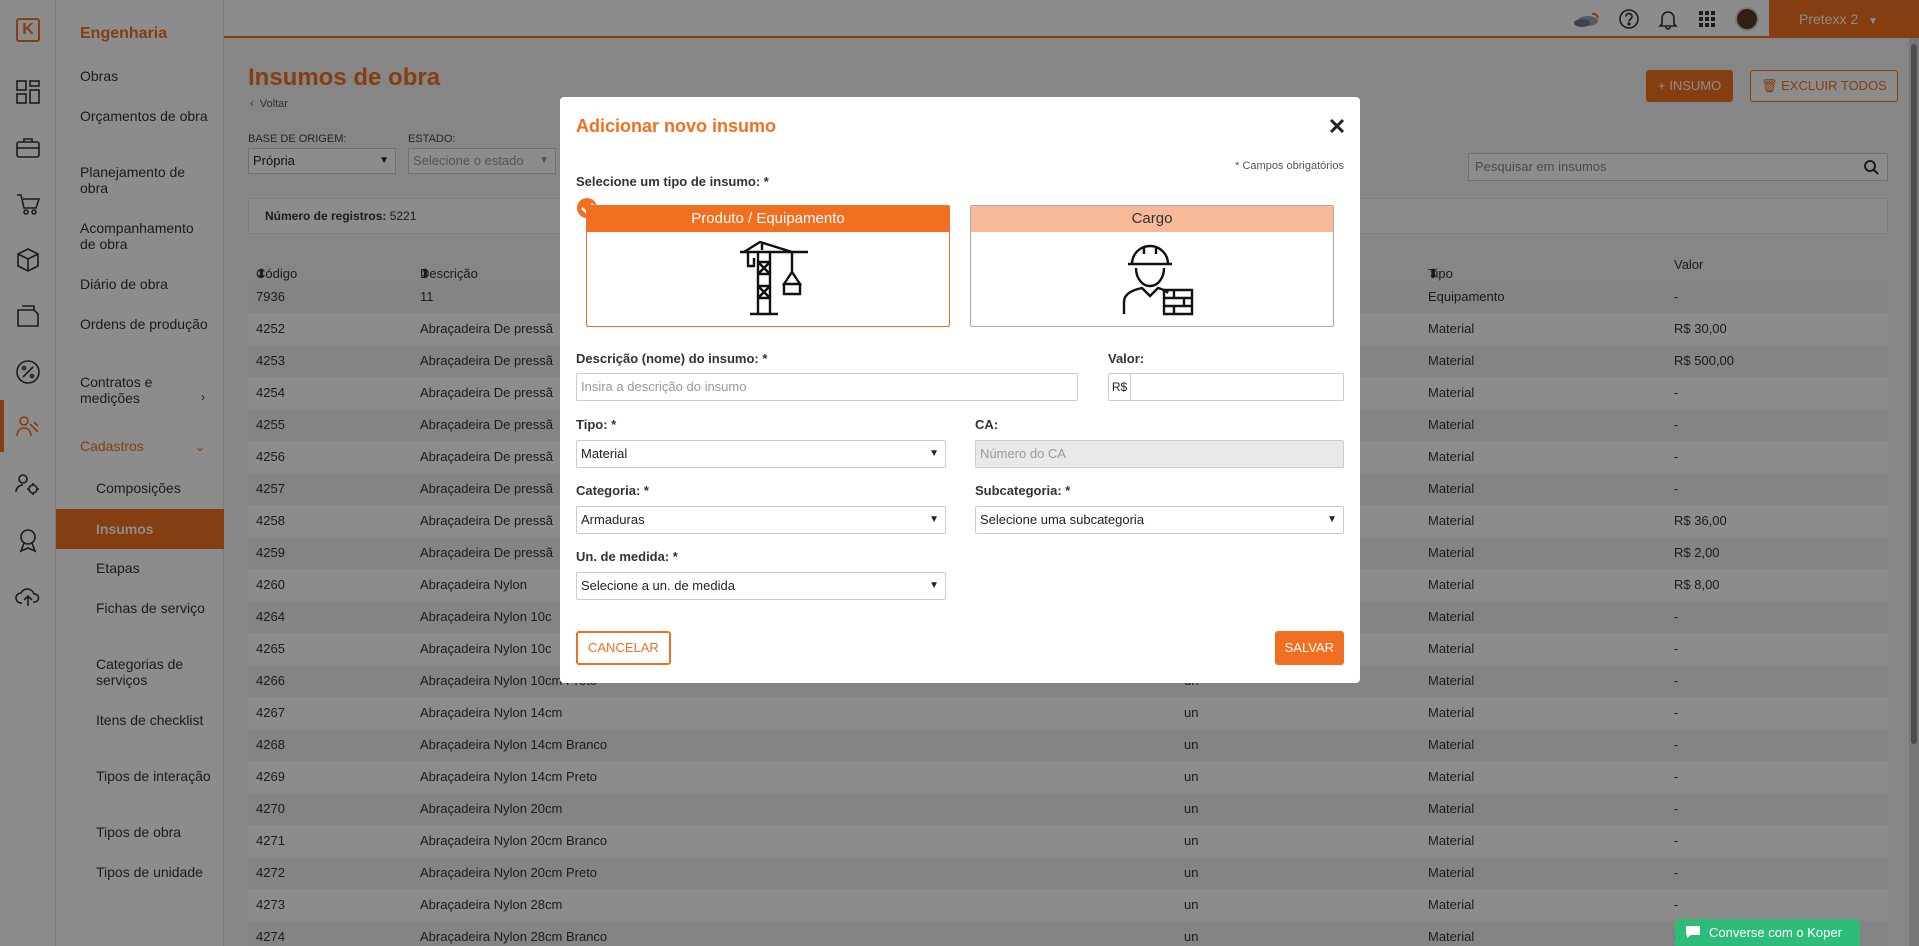 Image resolution: width=1919 pixels, height=946 pixels. I want to click on valor-input: R$, so click(1226, 387).